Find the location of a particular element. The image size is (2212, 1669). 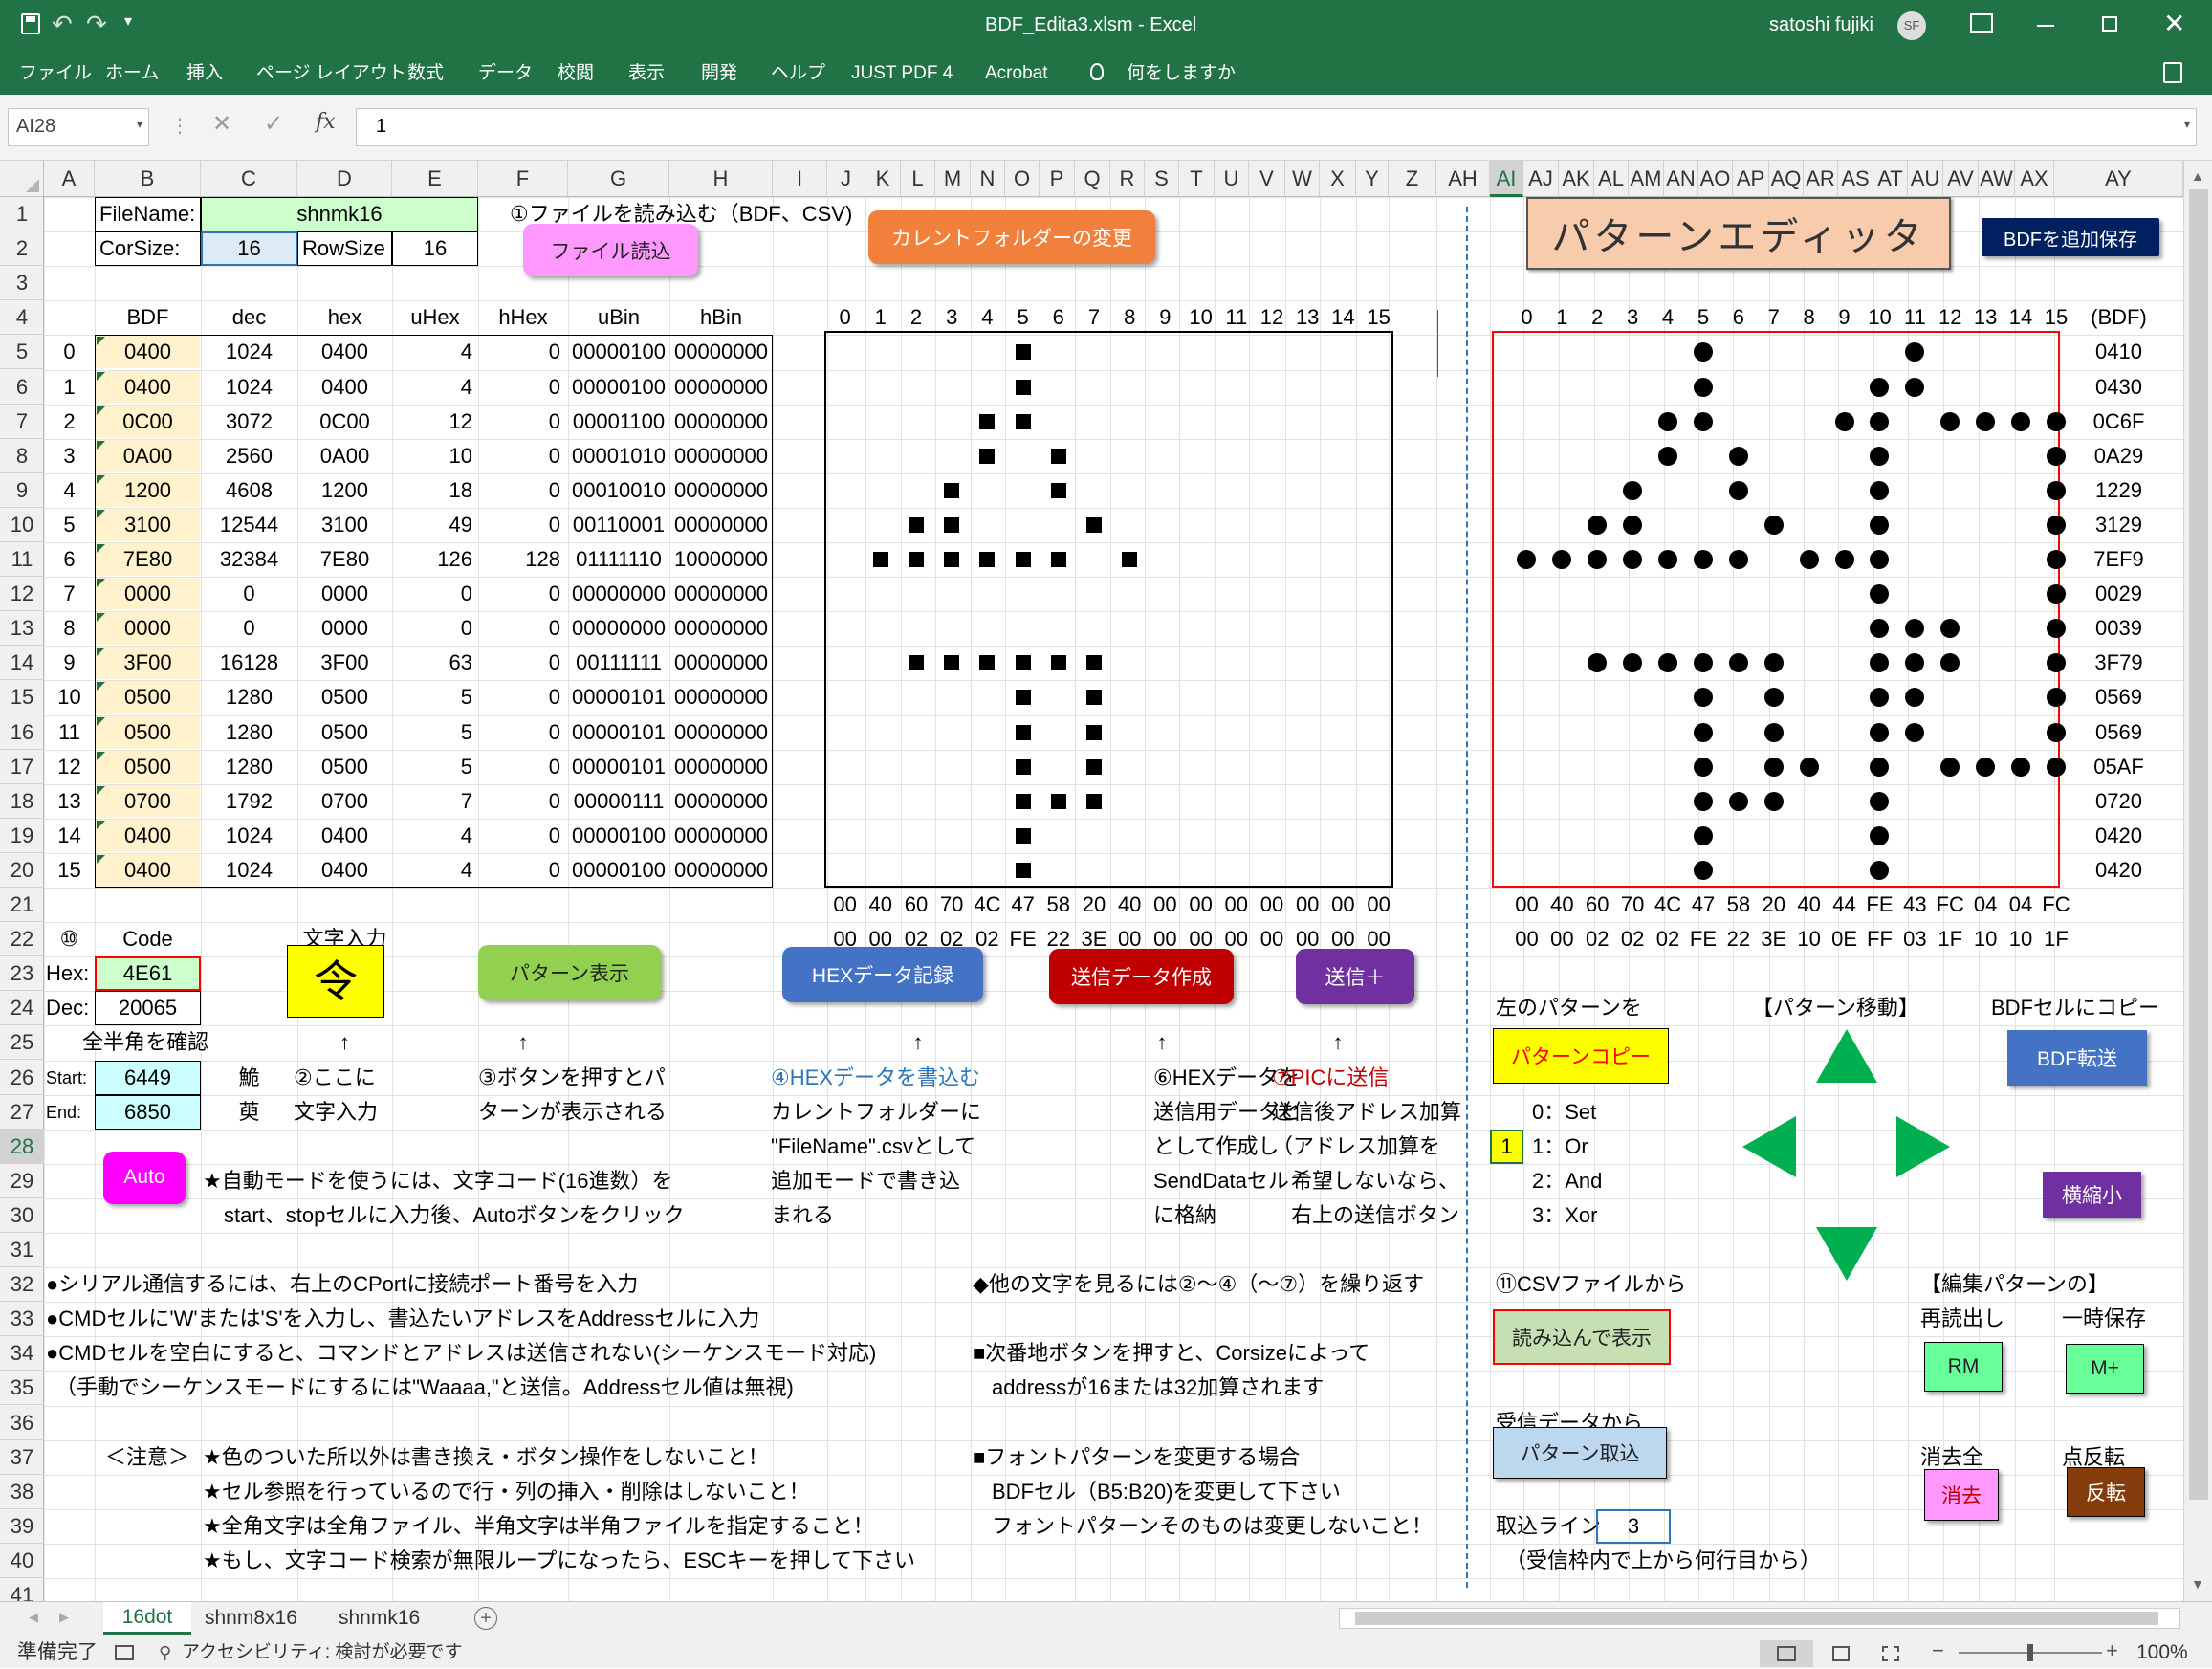

filename-field: shnmk16 is located at coordinates (339, 214).